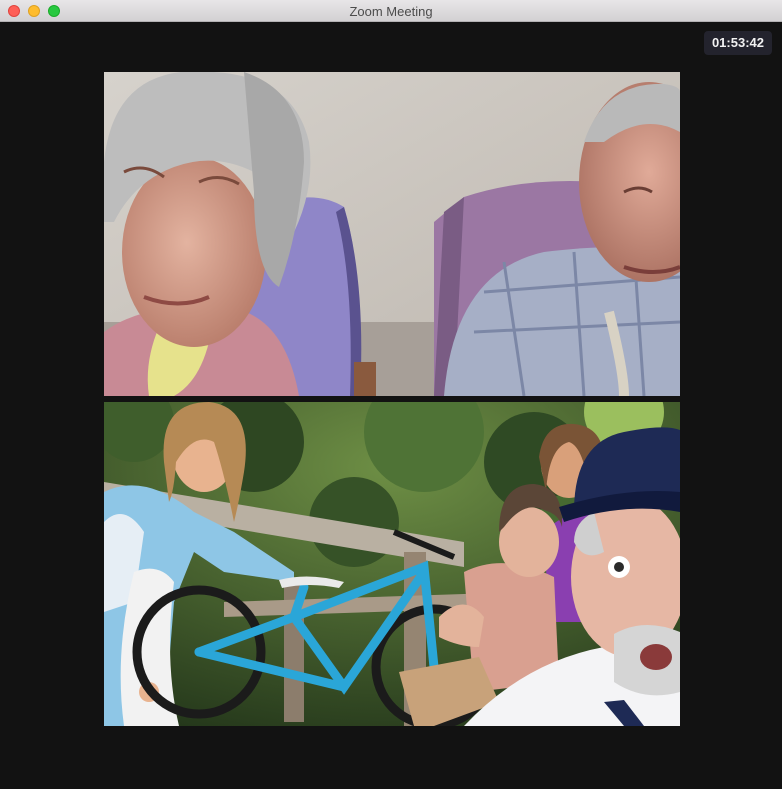 Image resolution: width=782 pixels, height=789 pixels. I want to click on meeting-timer: 01:53:42, so click(737, 43).